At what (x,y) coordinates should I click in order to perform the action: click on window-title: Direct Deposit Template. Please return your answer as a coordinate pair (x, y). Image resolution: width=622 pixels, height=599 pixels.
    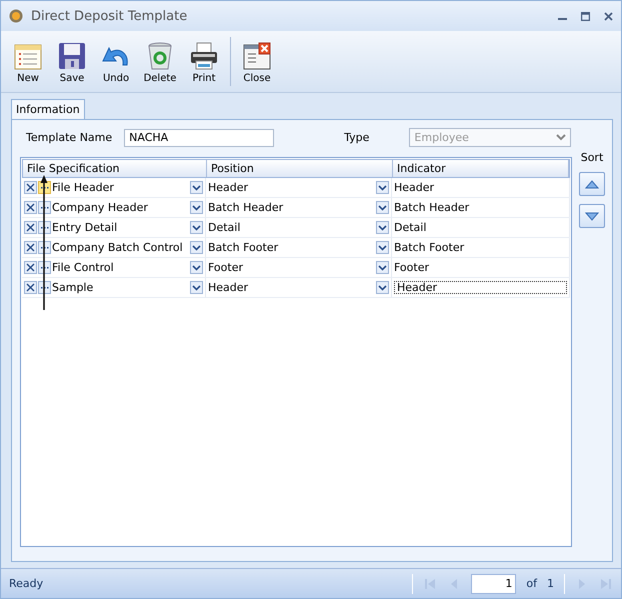
    Looking at the image, I should click on (109, 16).